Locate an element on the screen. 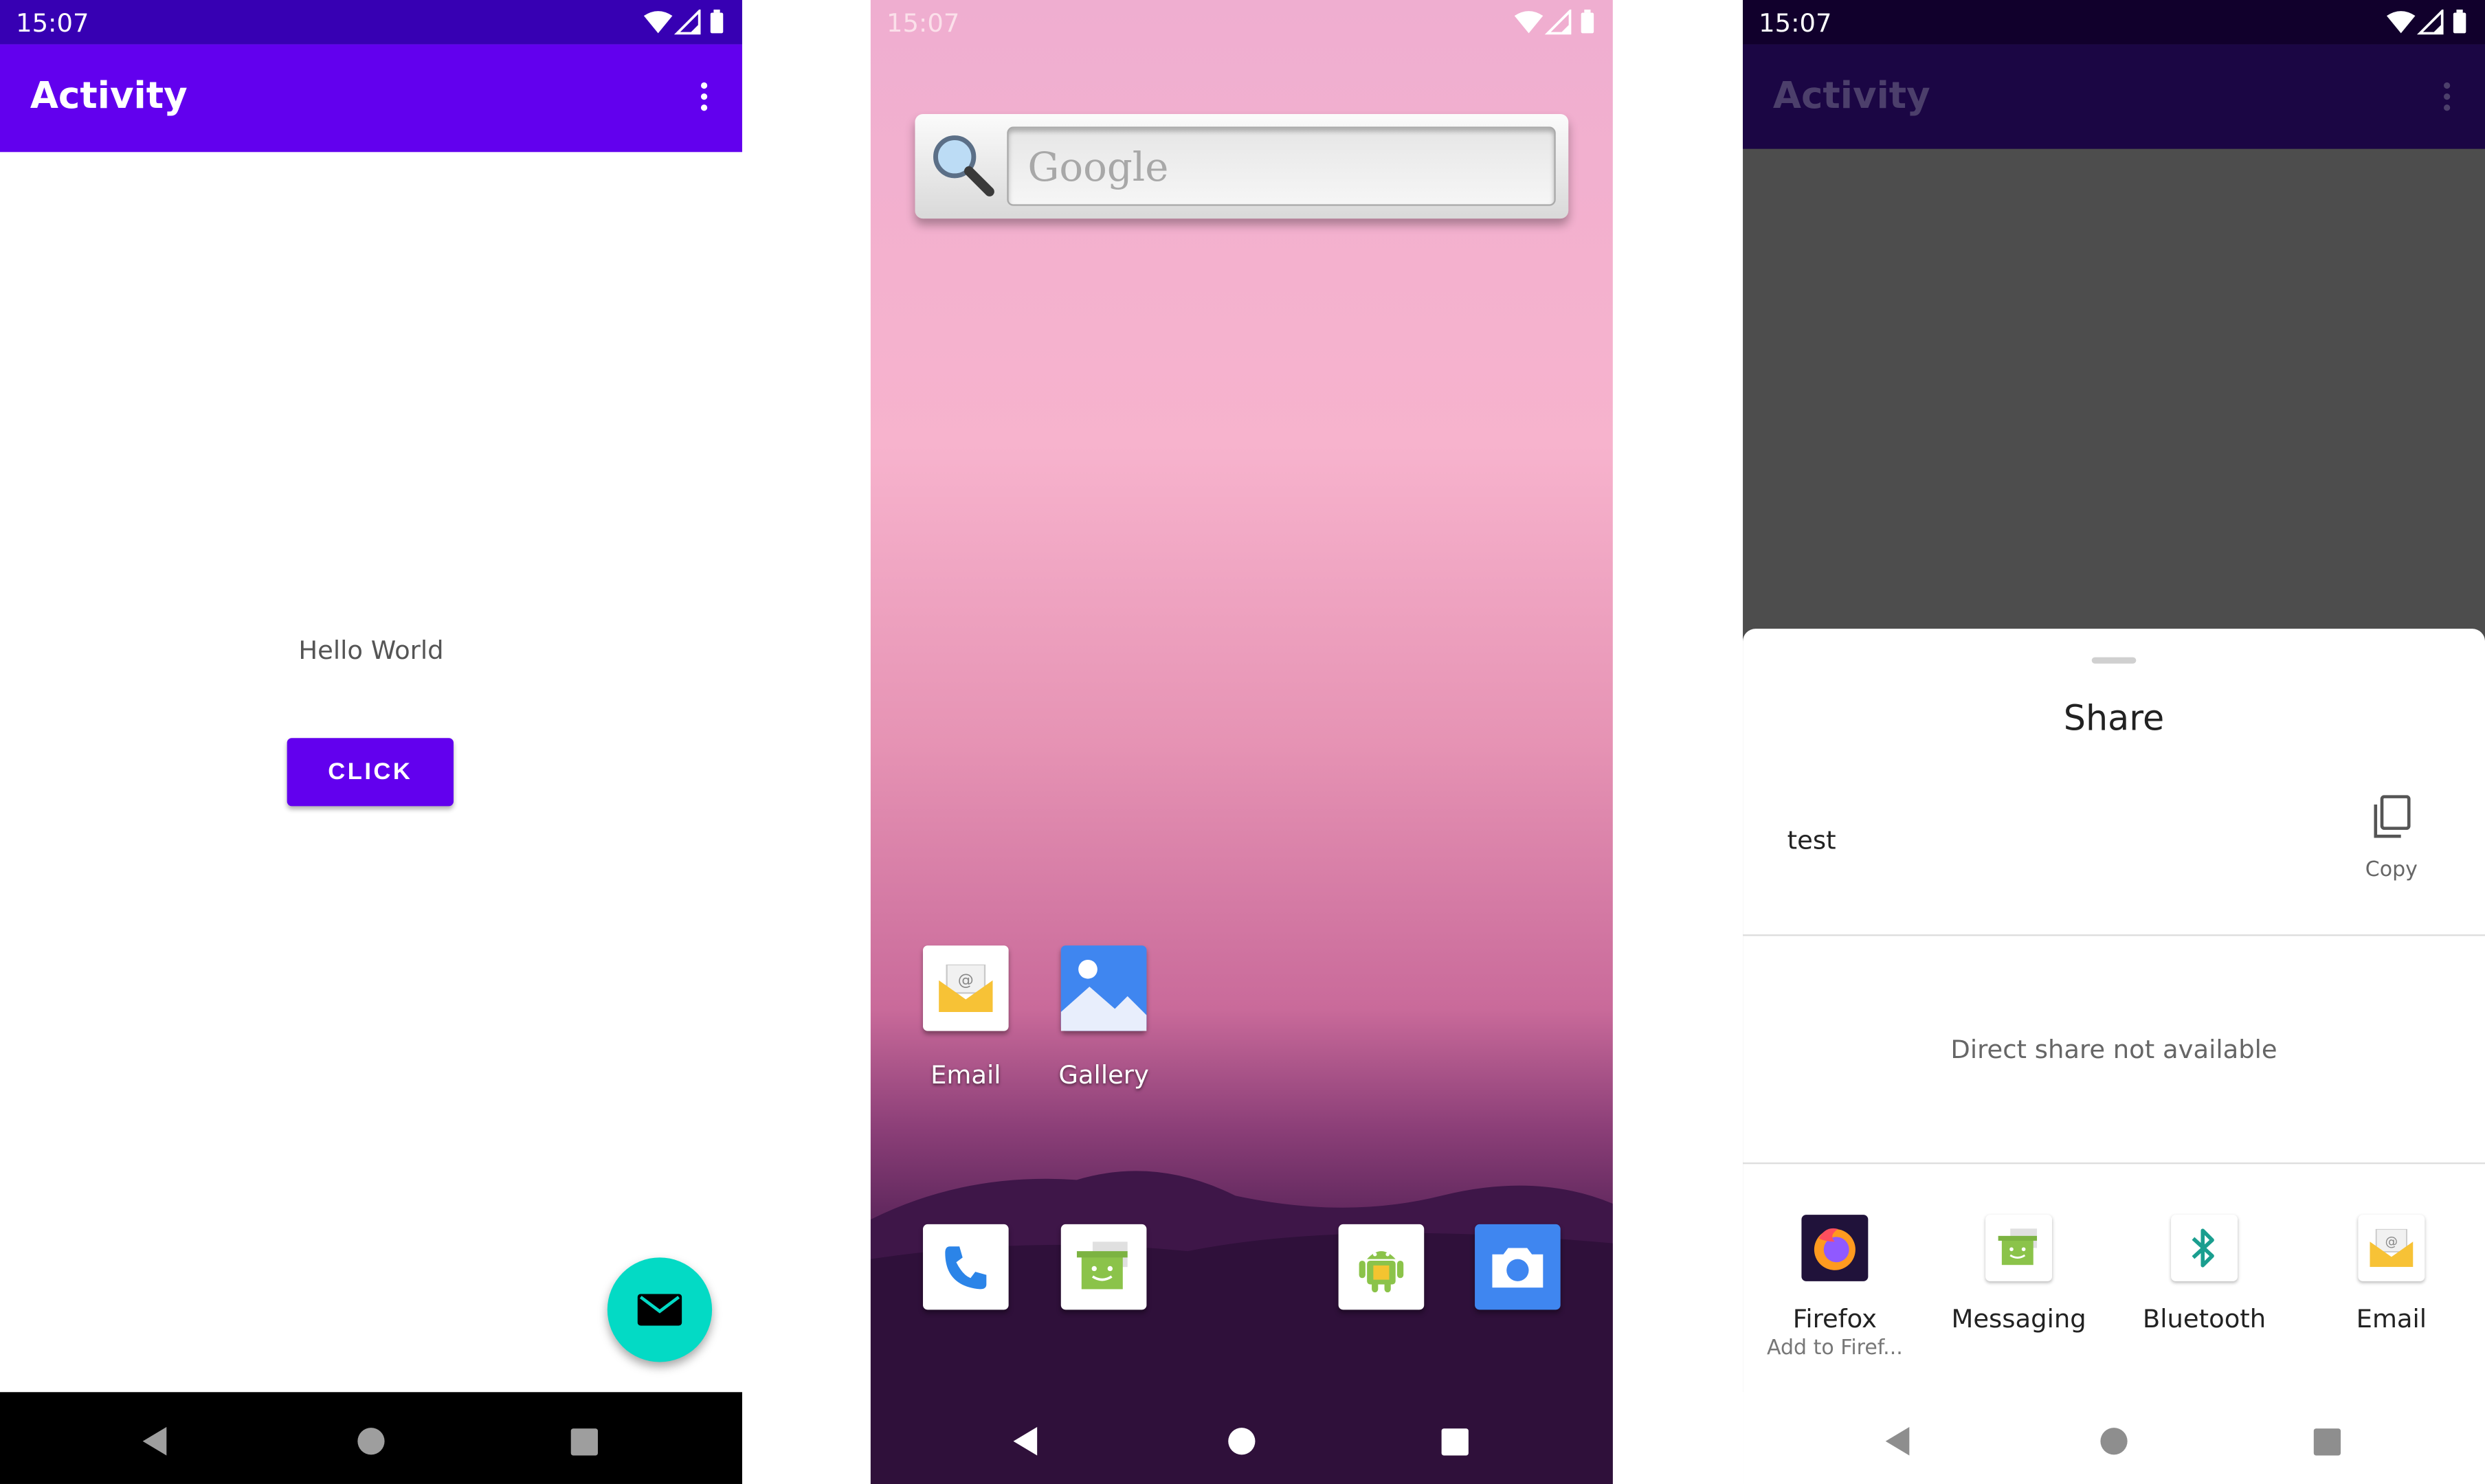  messaging-app-icon is located at coordinates (1103, 1267).